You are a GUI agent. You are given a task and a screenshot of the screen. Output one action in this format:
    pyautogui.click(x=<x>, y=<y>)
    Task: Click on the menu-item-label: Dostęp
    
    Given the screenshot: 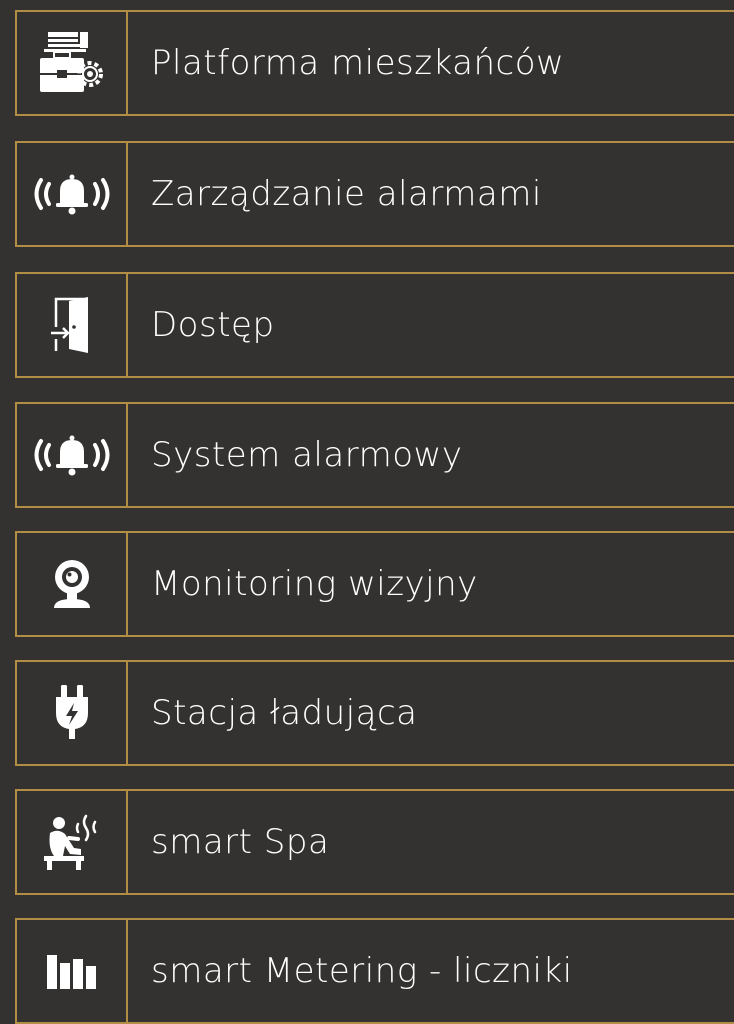 What is the action you would take?
    pyautogui.click(x=213, y=325)
    